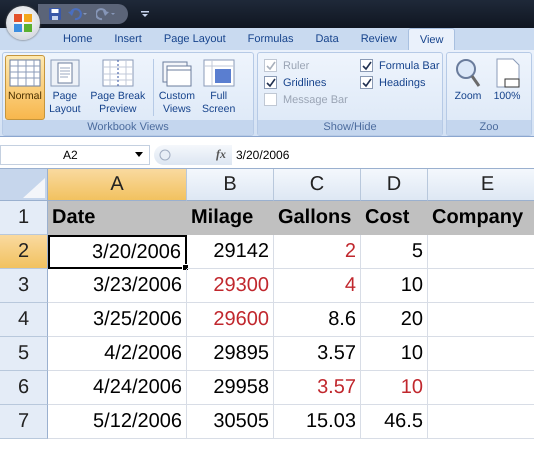 This screenshot has height=456, width=534. I want to click on table-cell: 3/20/2006, so click(117, 252).